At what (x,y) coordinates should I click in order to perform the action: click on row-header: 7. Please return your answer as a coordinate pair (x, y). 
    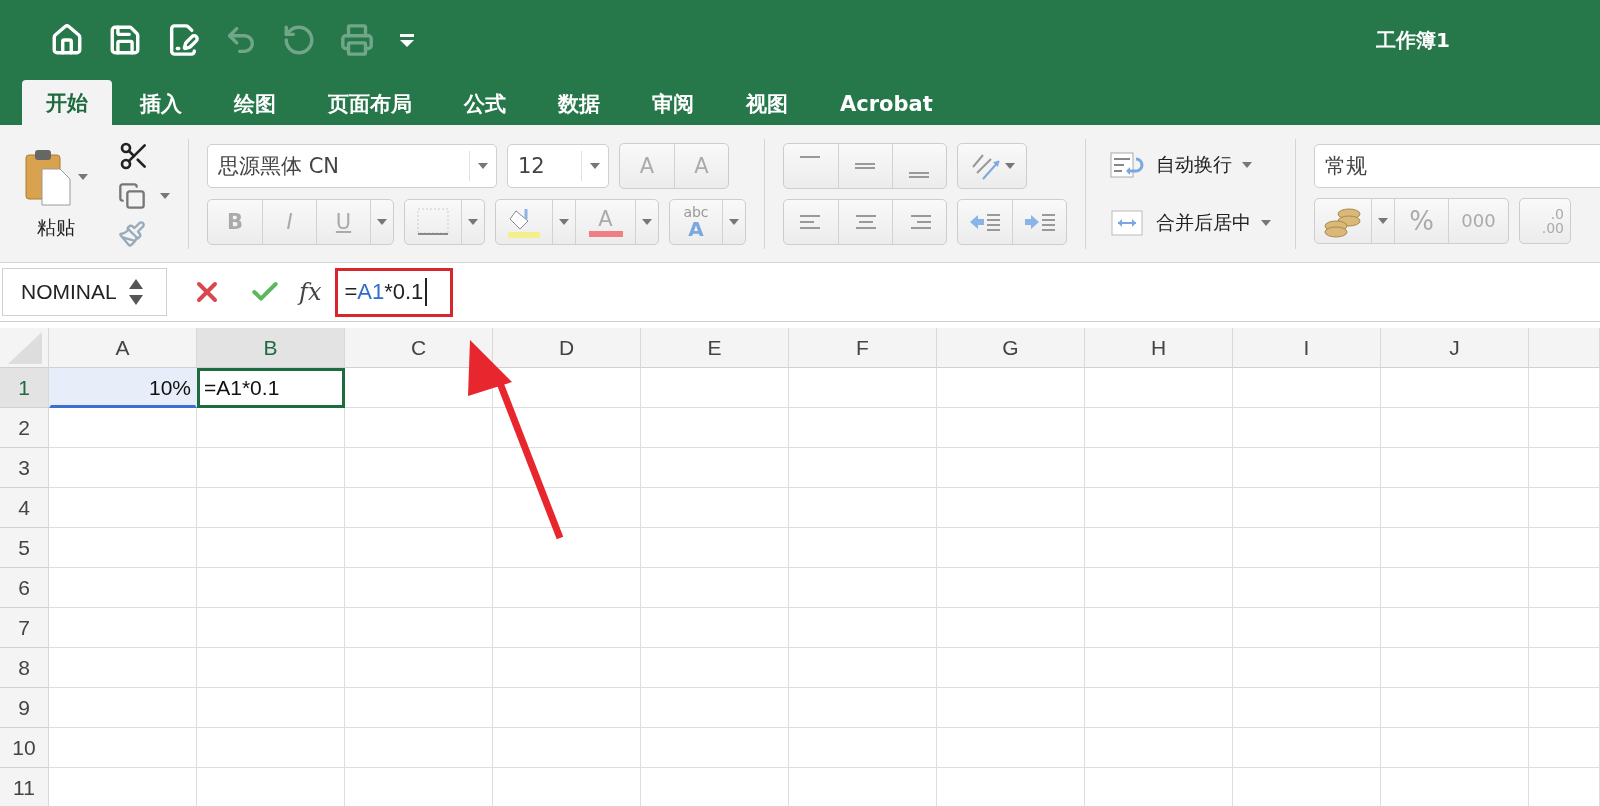
    Looking at the image, I should click on (24, 628).